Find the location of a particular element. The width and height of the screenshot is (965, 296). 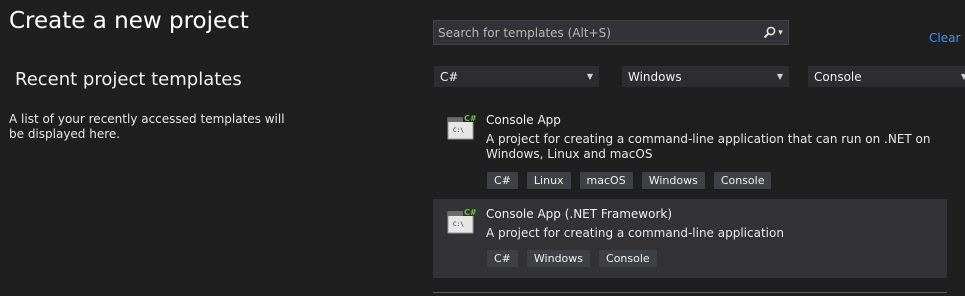

template-tags: C# Windows Console is located at coordinates (572, 258).